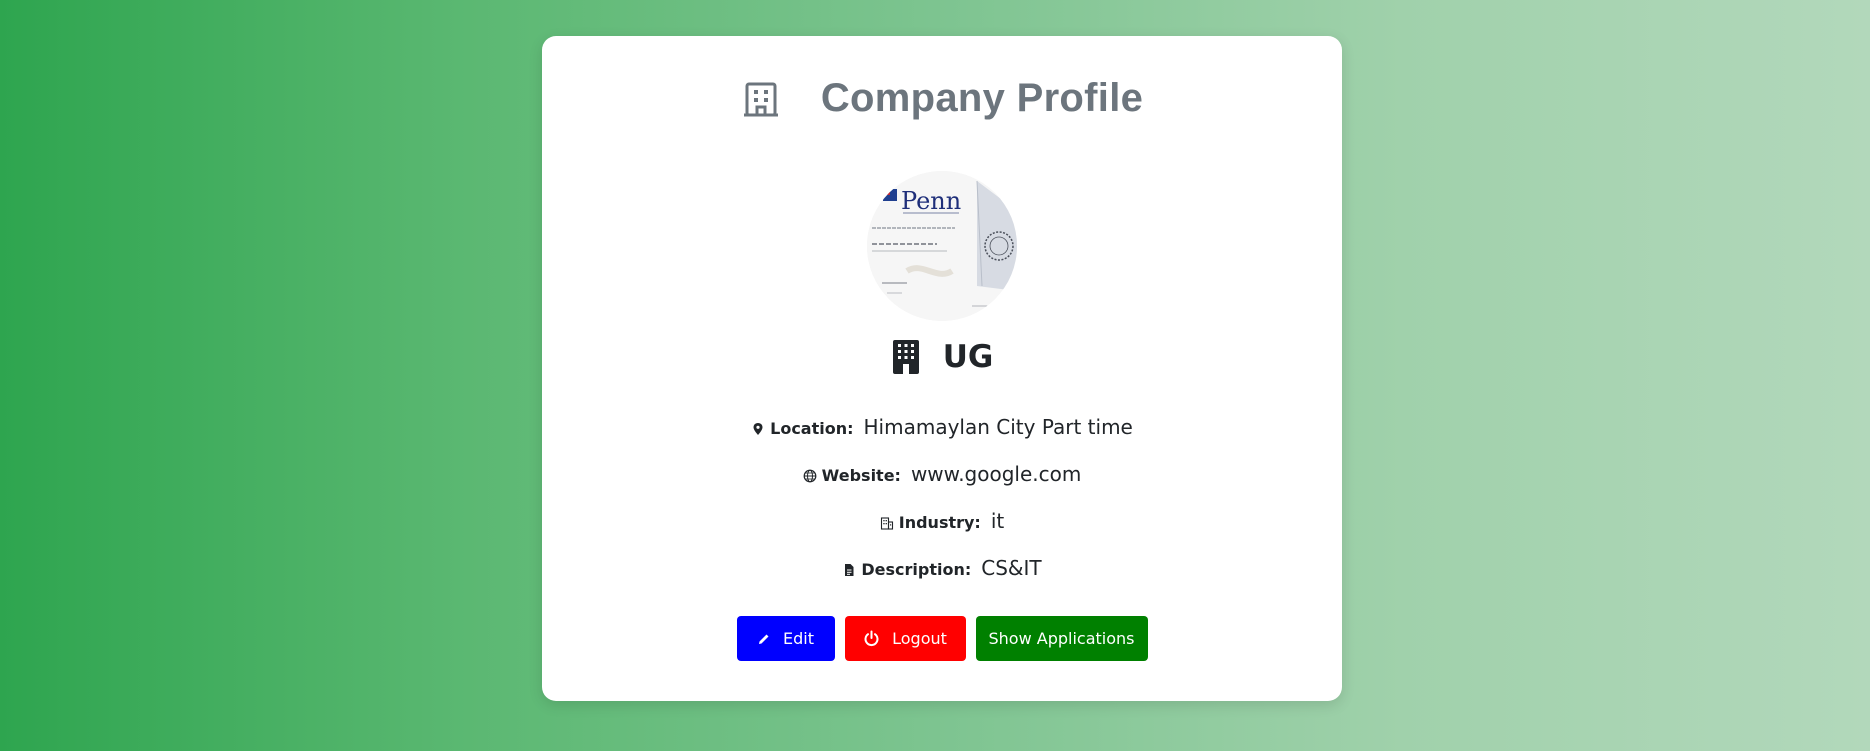  Describe the element at coordinates (758, 429) in the screenshot. I see `location-pin-icon` at that location.